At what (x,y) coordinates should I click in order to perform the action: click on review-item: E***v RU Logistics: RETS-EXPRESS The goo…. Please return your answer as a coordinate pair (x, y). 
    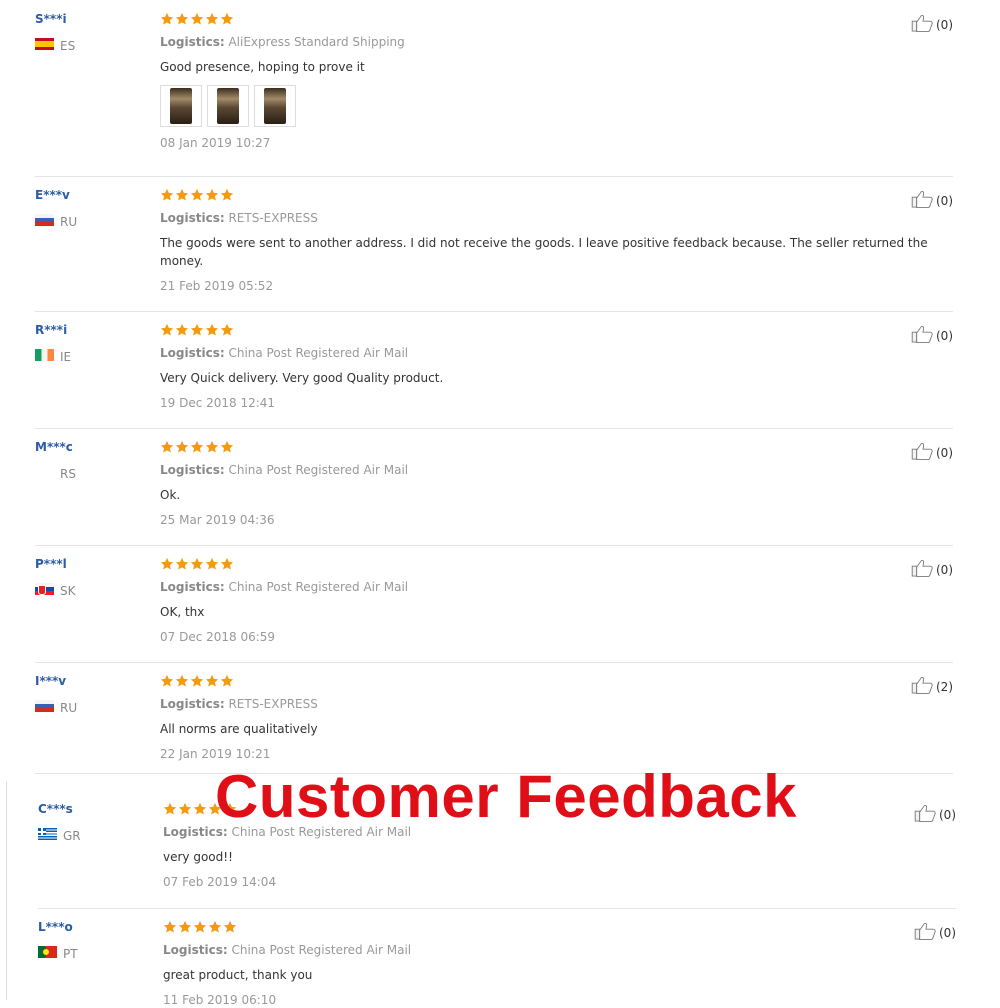
    Looking at the image, I should click on (494, 244).